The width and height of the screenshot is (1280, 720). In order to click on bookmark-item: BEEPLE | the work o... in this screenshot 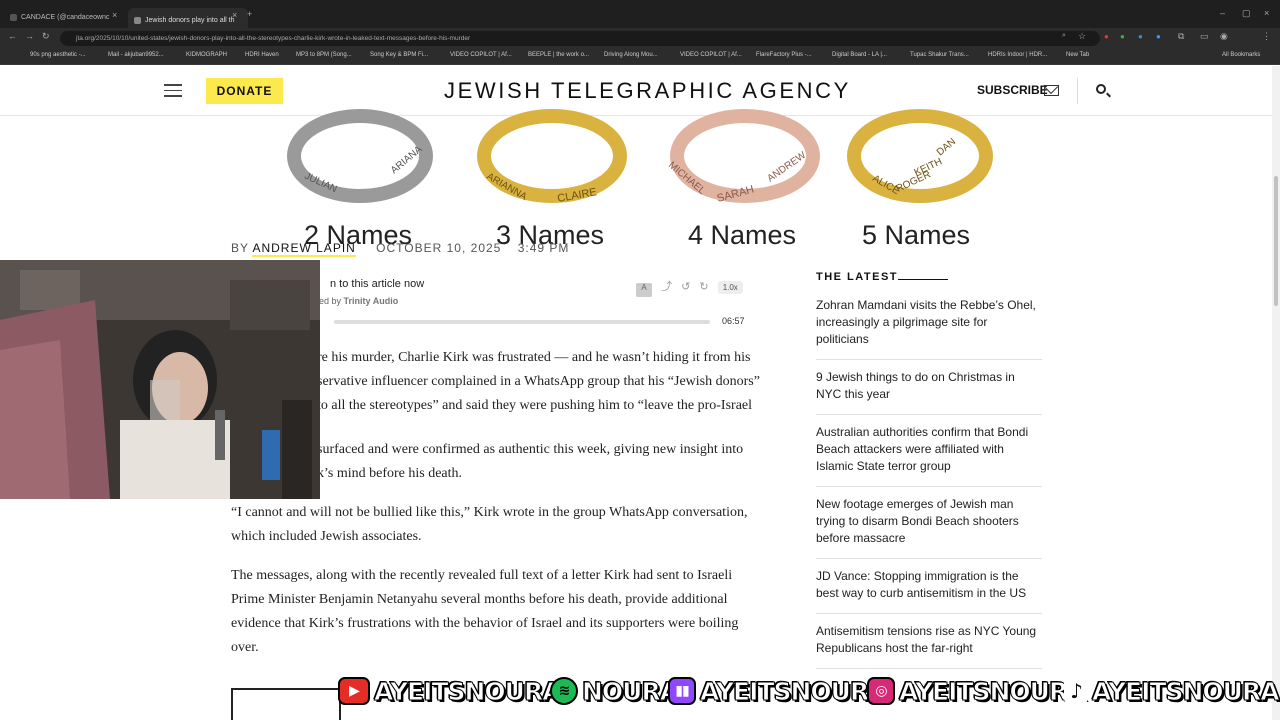, I will do `click(558, 55)`.